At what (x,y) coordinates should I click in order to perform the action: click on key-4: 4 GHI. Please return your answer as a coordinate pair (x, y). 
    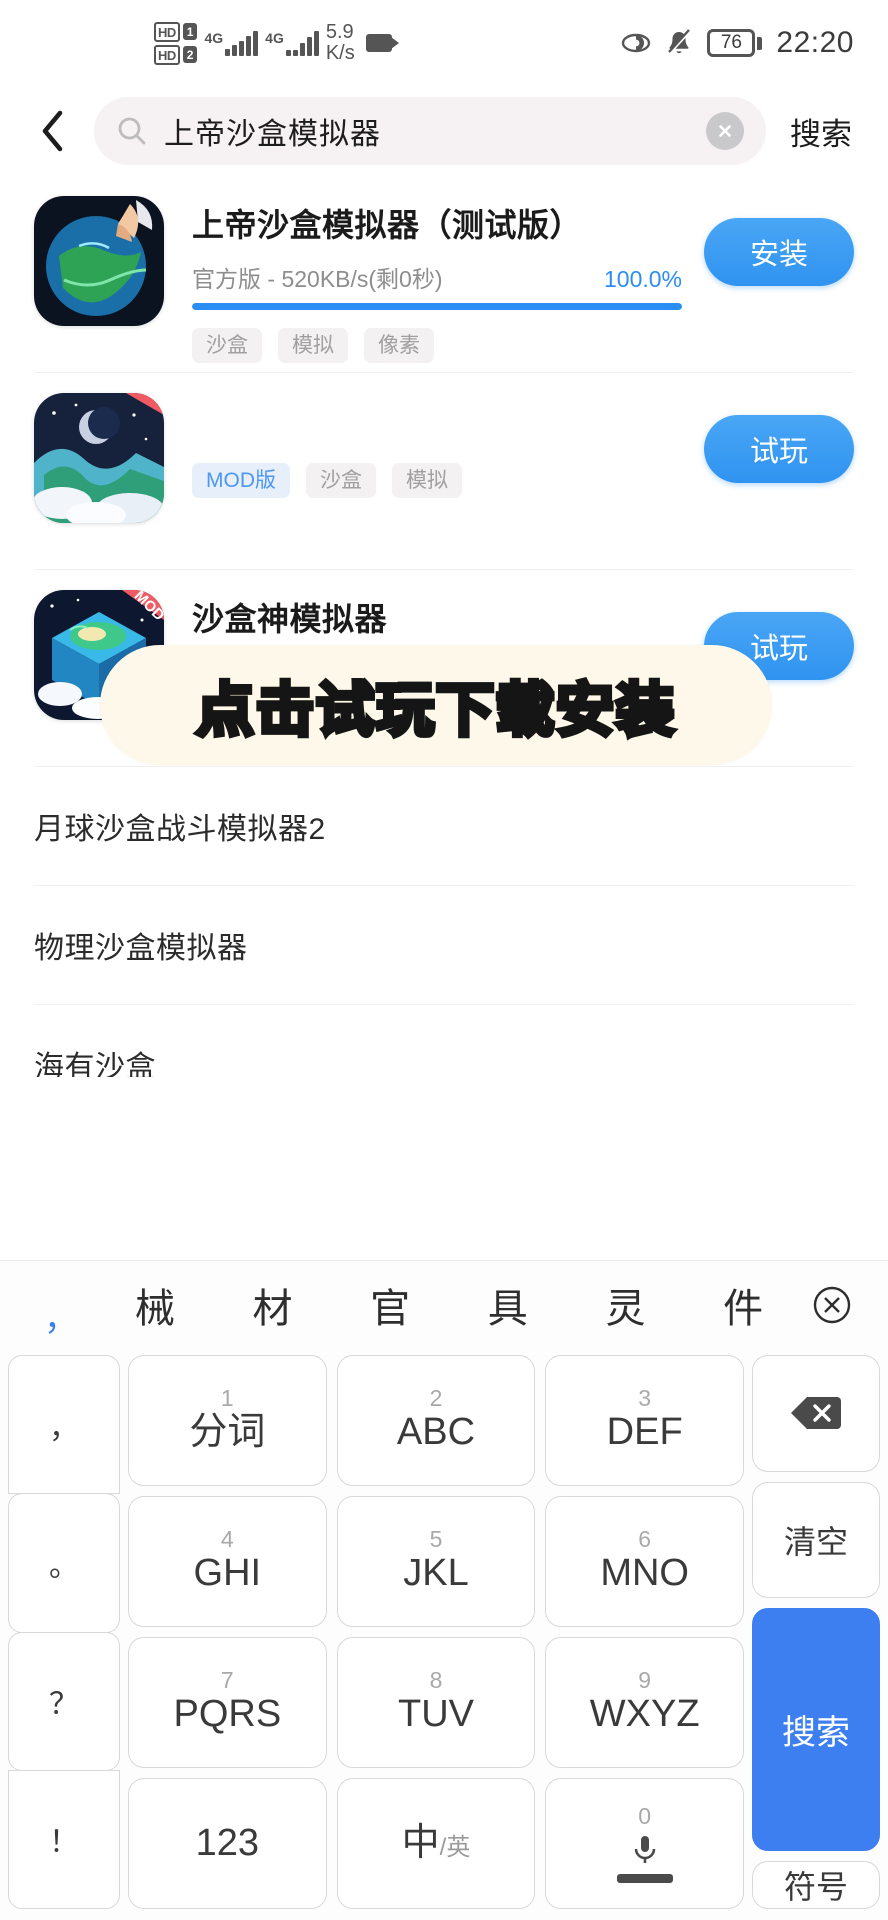
    Looking at the image, I should click on (227, 1561).